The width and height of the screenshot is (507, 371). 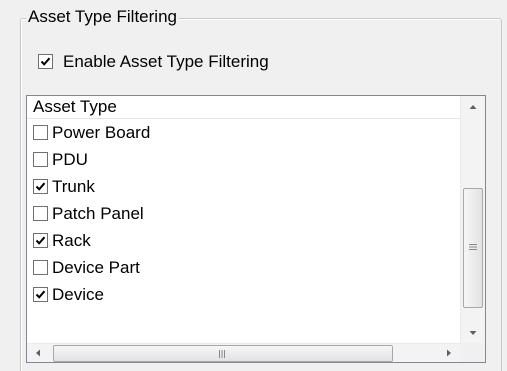 I want to click on scroll-left-button, so click(x=38, y=353).